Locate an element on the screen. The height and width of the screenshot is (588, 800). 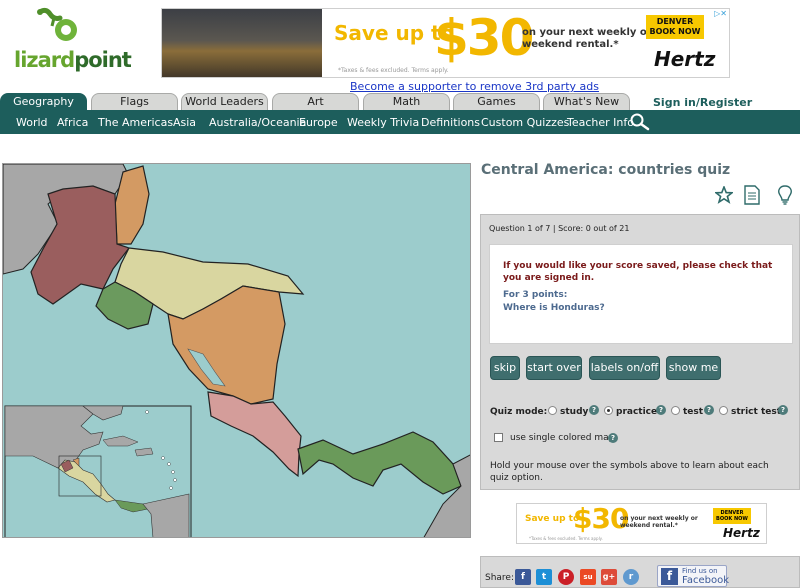
mode-study-label: study is located at coordinates (574, 412).